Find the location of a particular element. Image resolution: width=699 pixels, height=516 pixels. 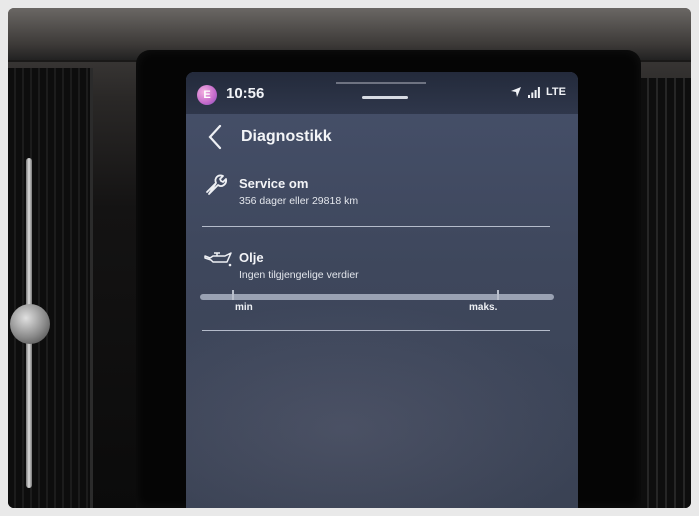

service-detail: 356 dager eller 29818 km is located at coordinates (299, 201).